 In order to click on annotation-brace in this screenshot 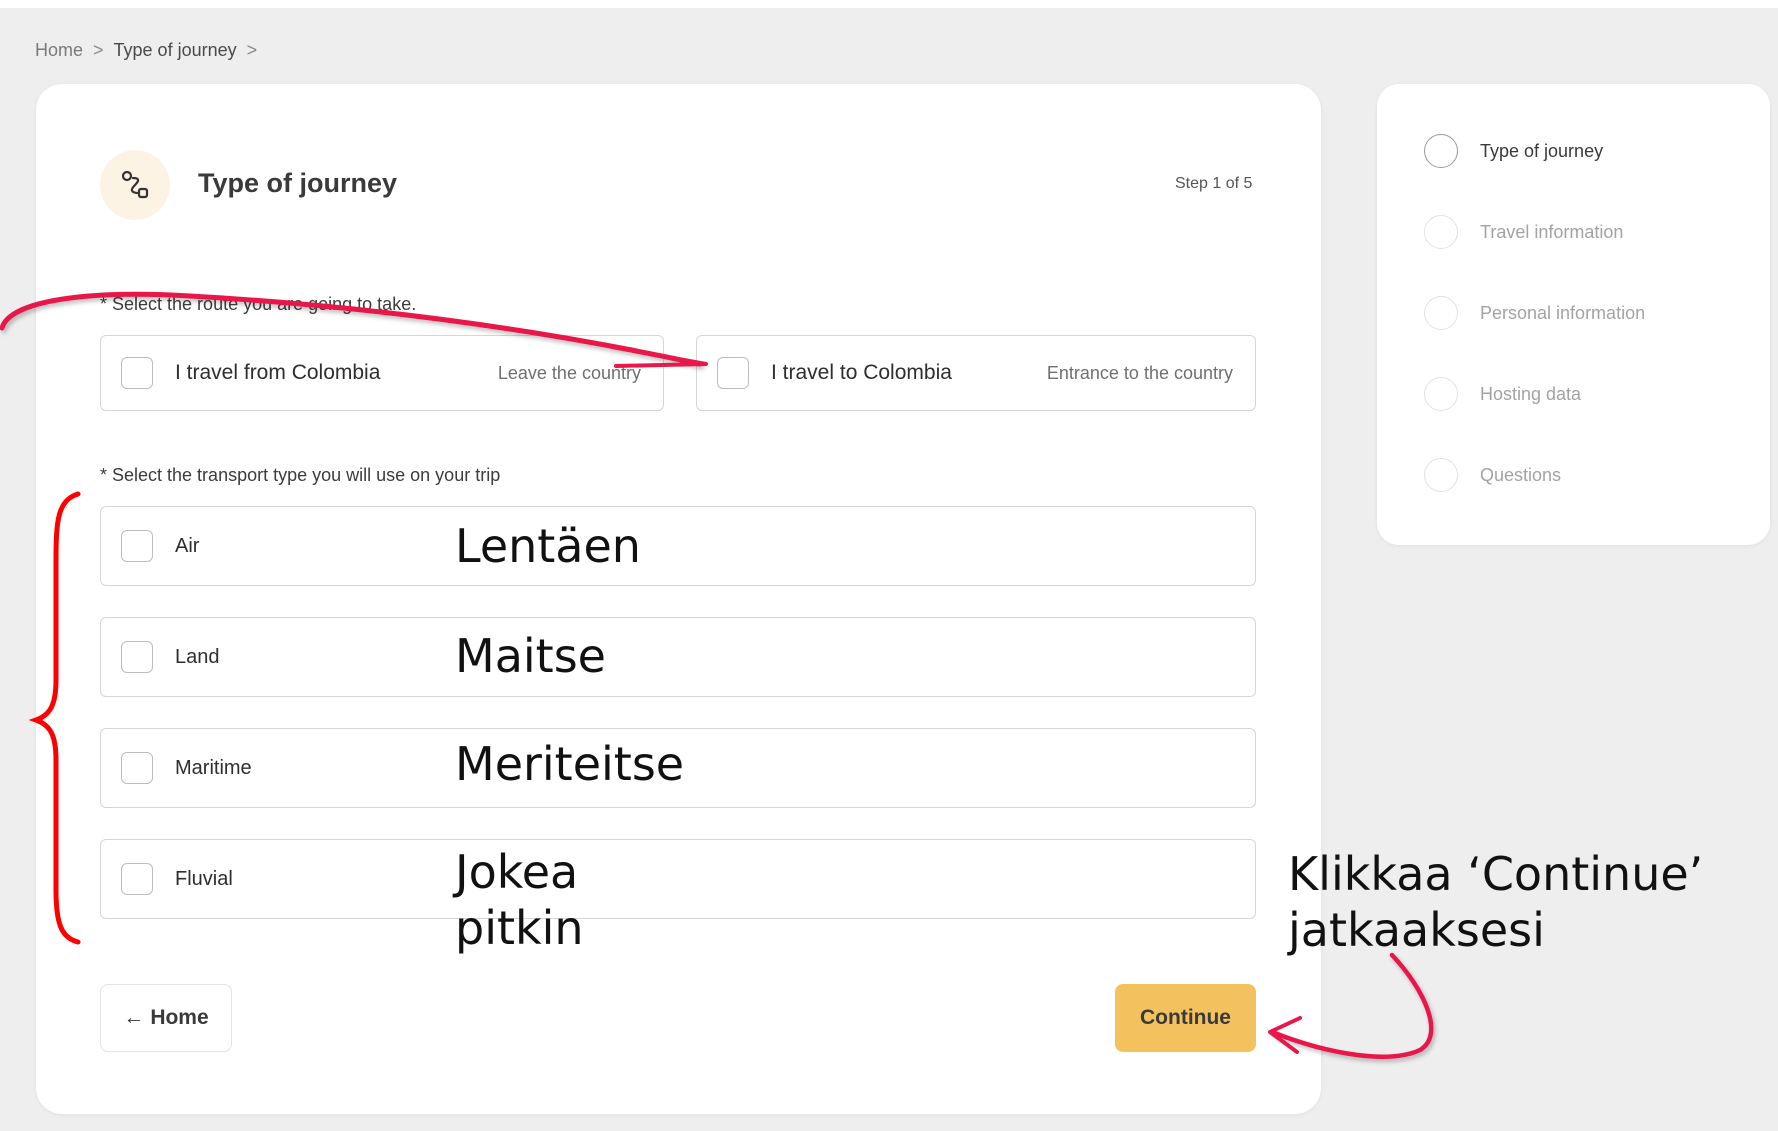, I will do `click(54, 718)`.